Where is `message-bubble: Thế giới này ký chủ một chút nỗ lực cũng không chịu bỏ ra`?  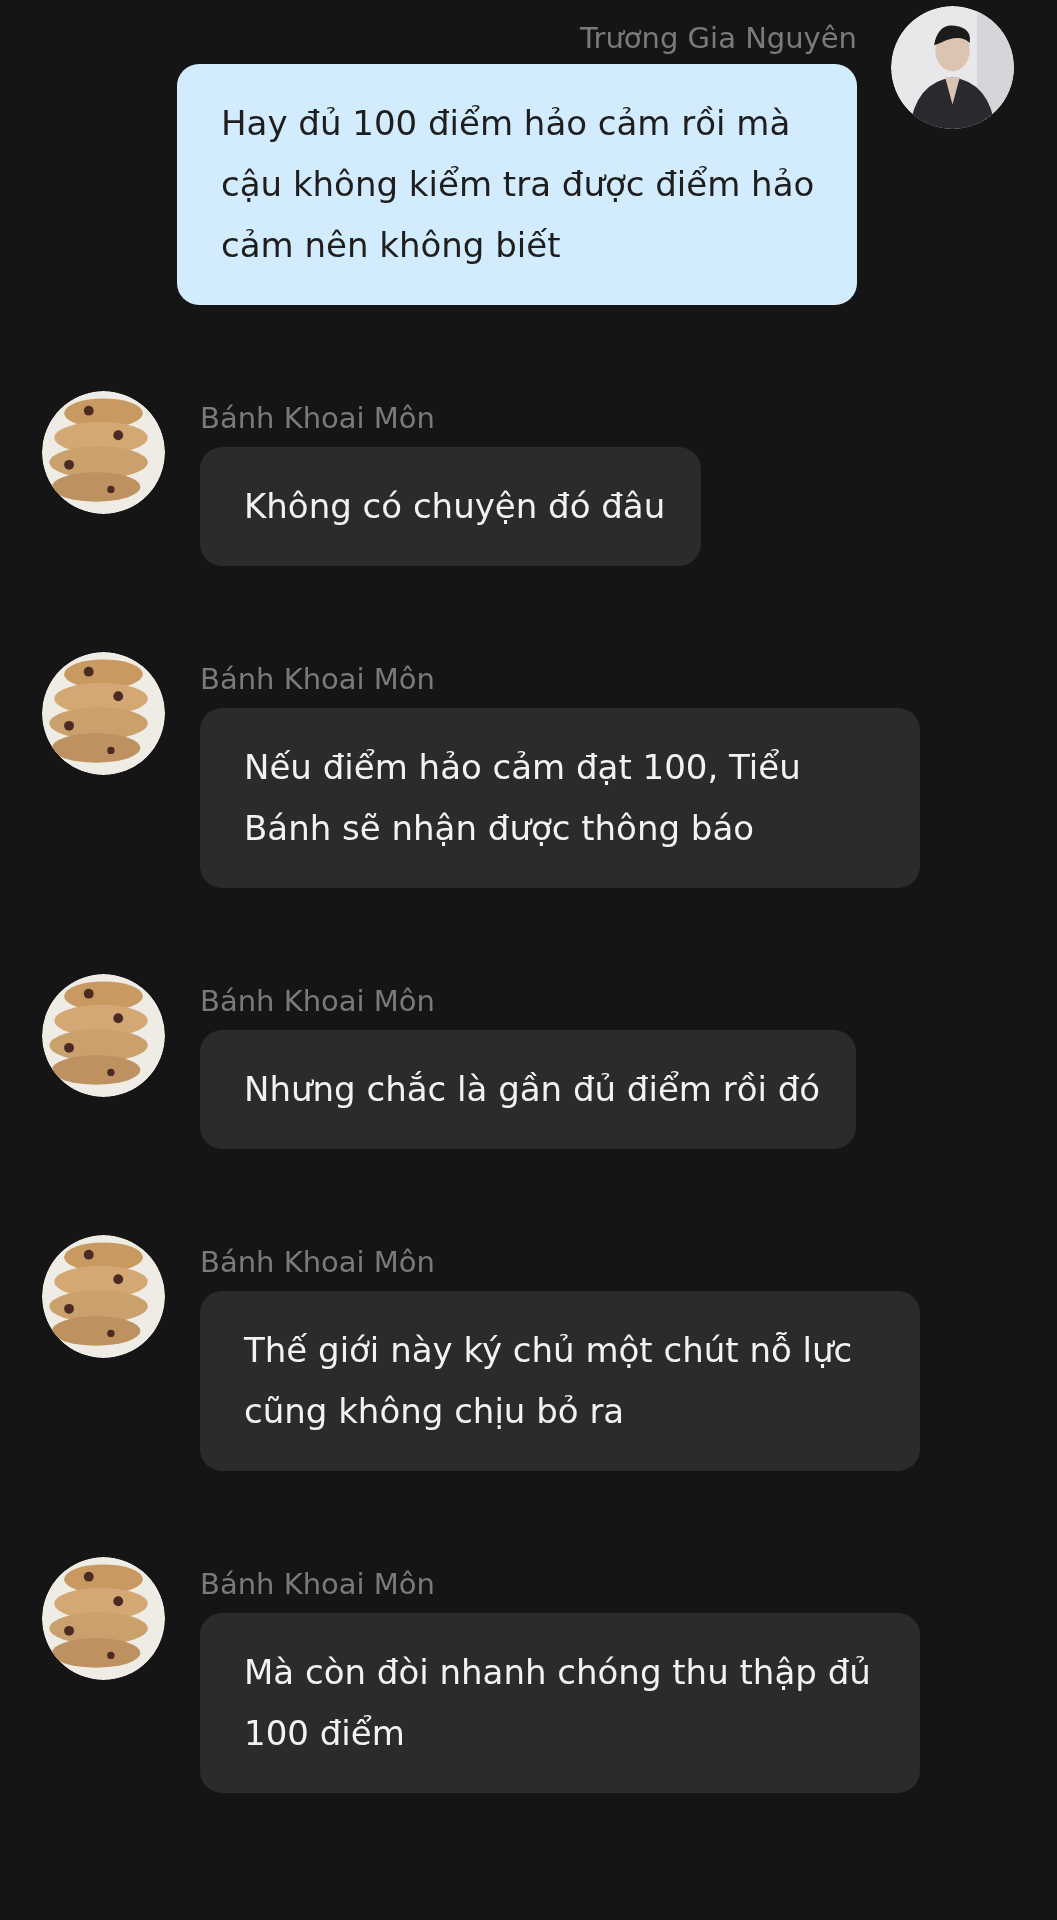
message-bubble: Thế giới này ký chủ một chút nỗ lực cũng không chịu bỏ ra is located at coordinates (560, 1381).